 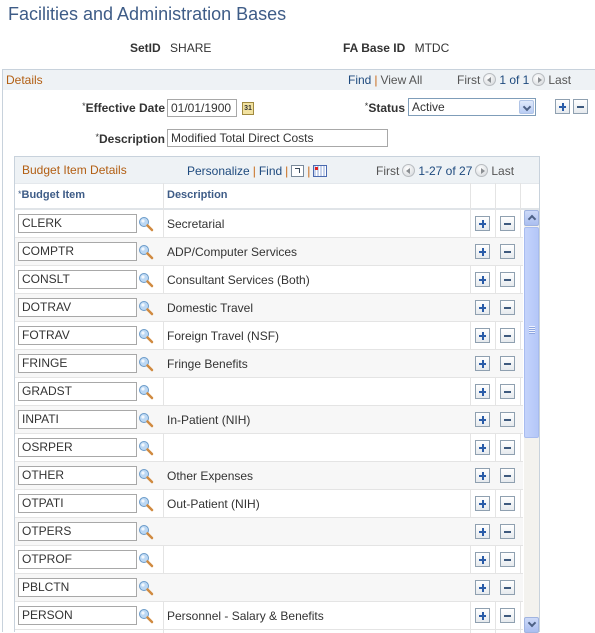 I want to click on details-find-link: Find, so click(x=359, y=80).